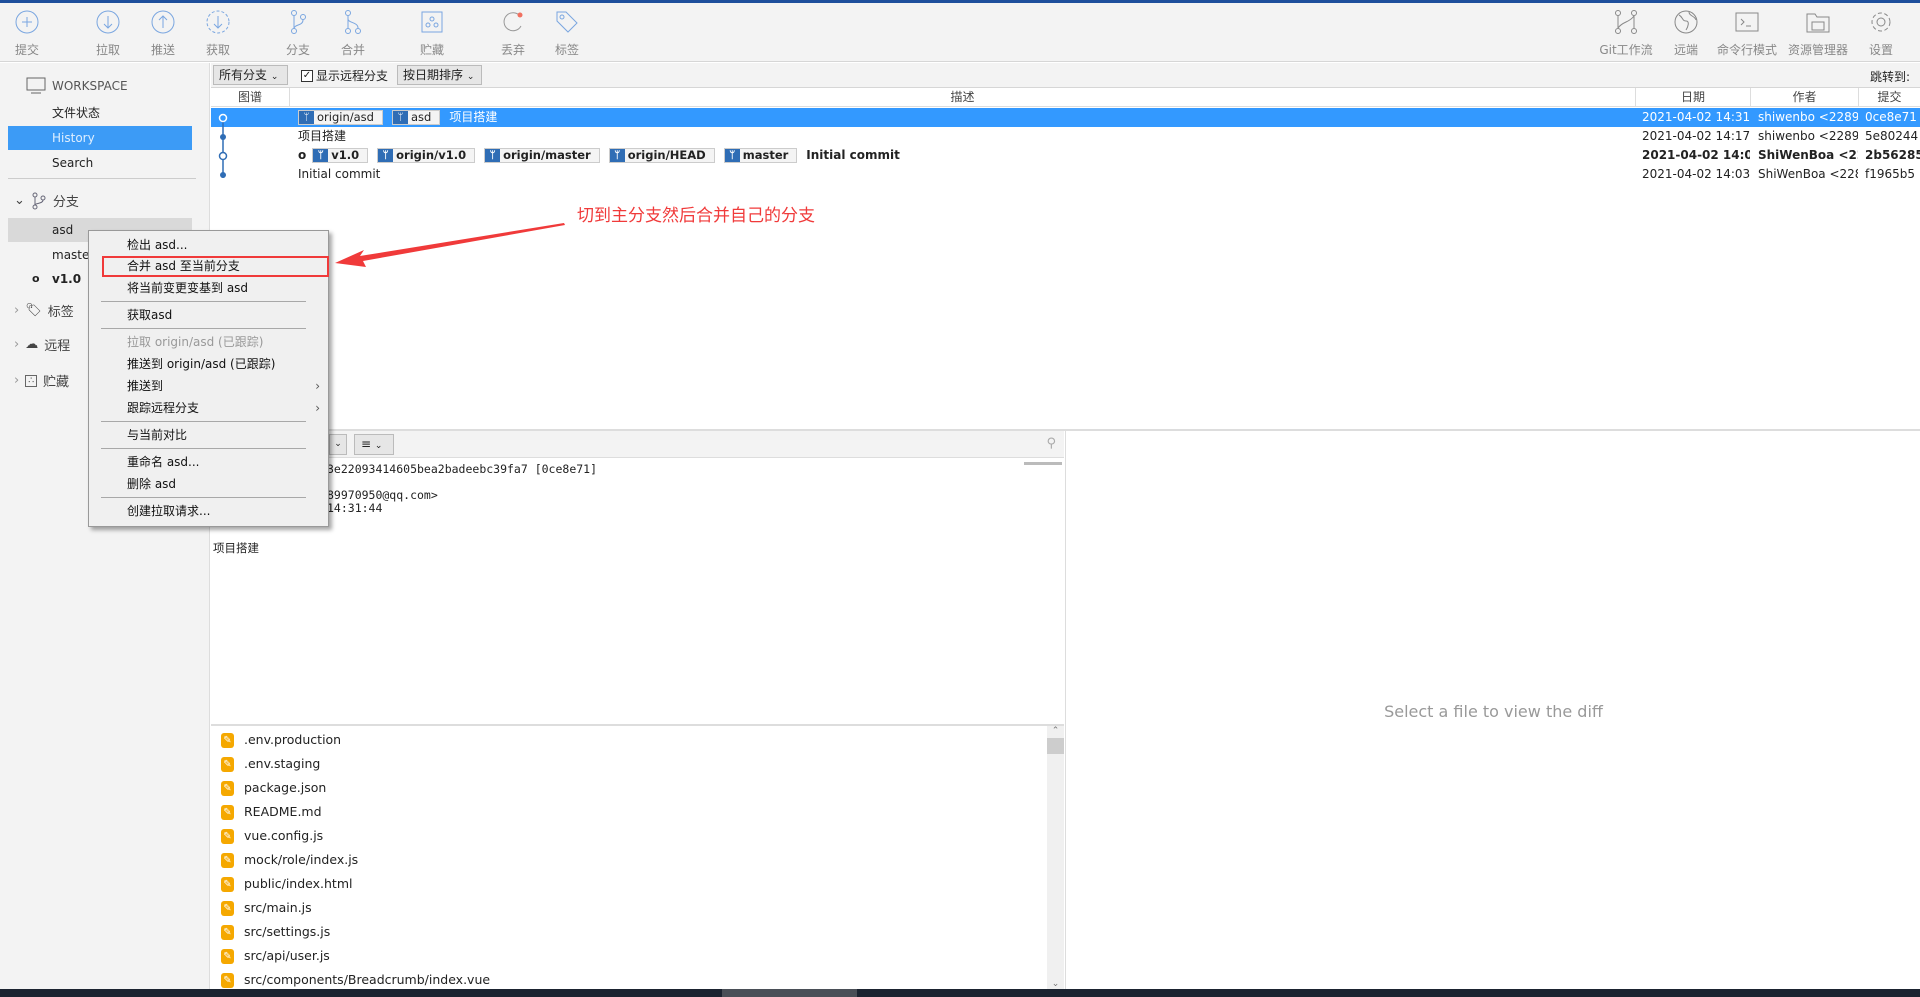 This screenshot has width=1920, height=997. What do you see at coordinates (353, 33) in the screenshot?
I see `toolbar-button-merge: 合并` at bounding box center [353, 33].